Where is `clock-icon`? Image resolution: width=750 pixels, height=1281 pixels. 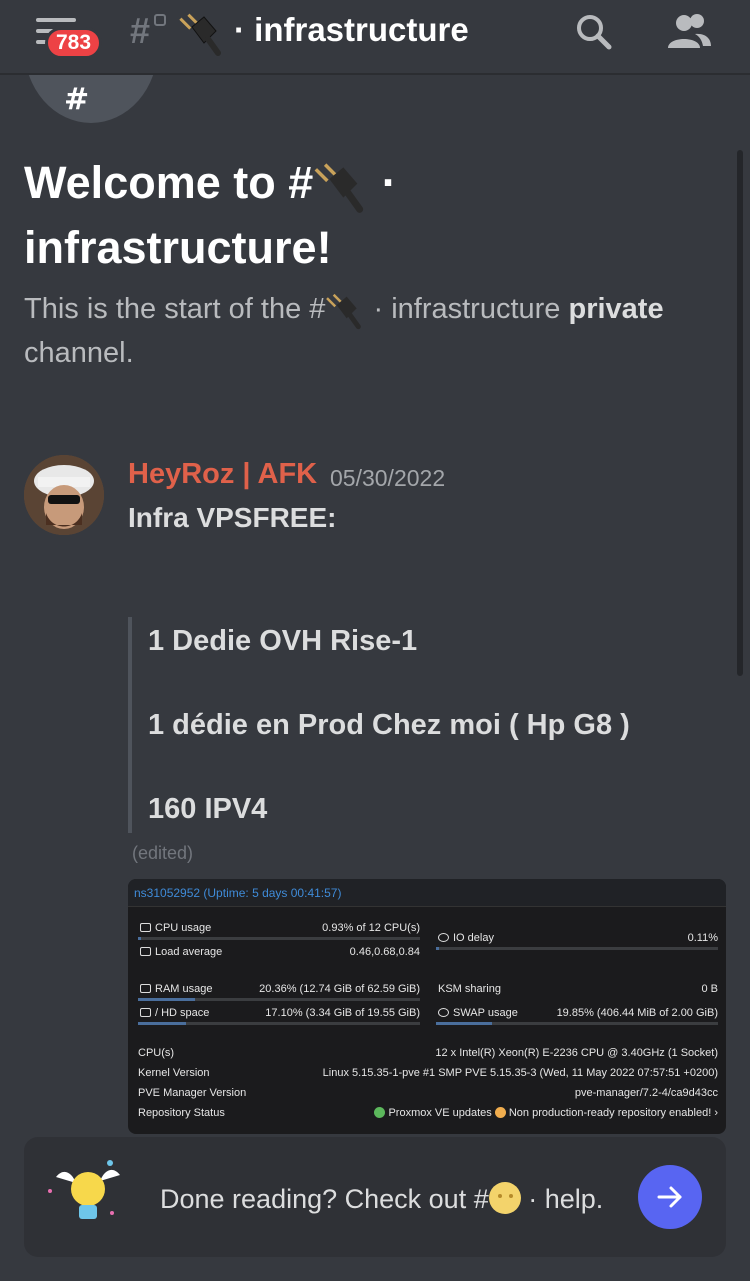
clock-icon is located at coordinates (443, 937).